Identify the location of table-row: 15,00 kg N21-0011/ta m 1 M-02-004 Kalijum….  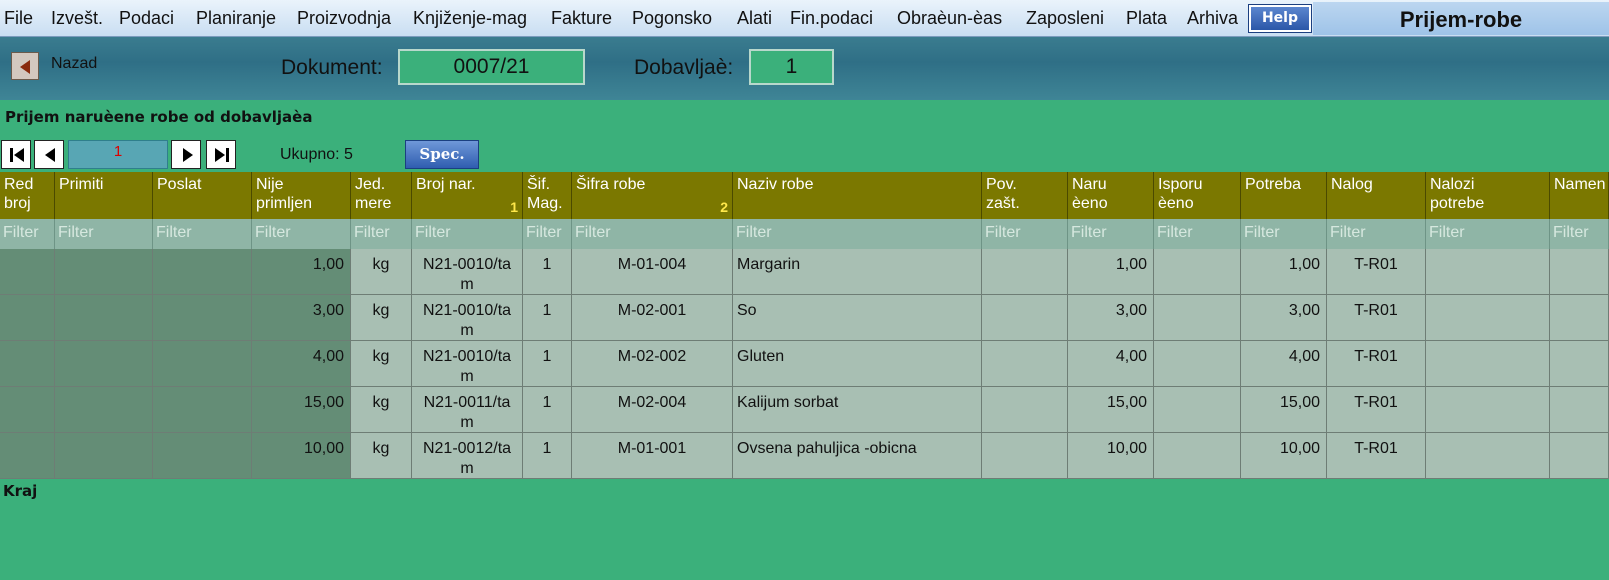
(804, 410).